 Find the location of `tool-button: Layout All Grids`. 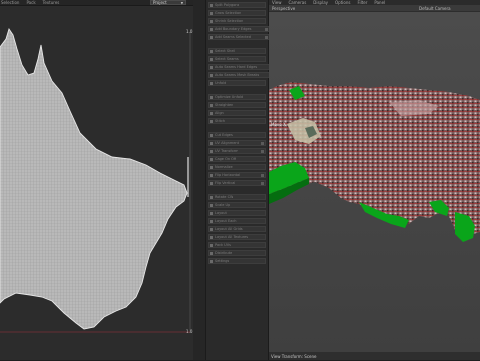

tool-button: Layout All Grids is located at coordinates (237, 229).